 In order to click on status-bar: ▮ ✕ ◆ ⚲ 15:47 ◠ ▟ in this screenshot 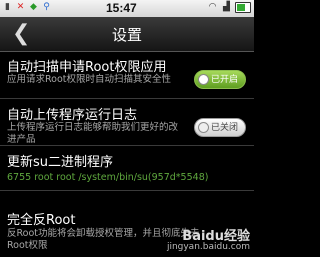, I will do `click(127, 8)`.